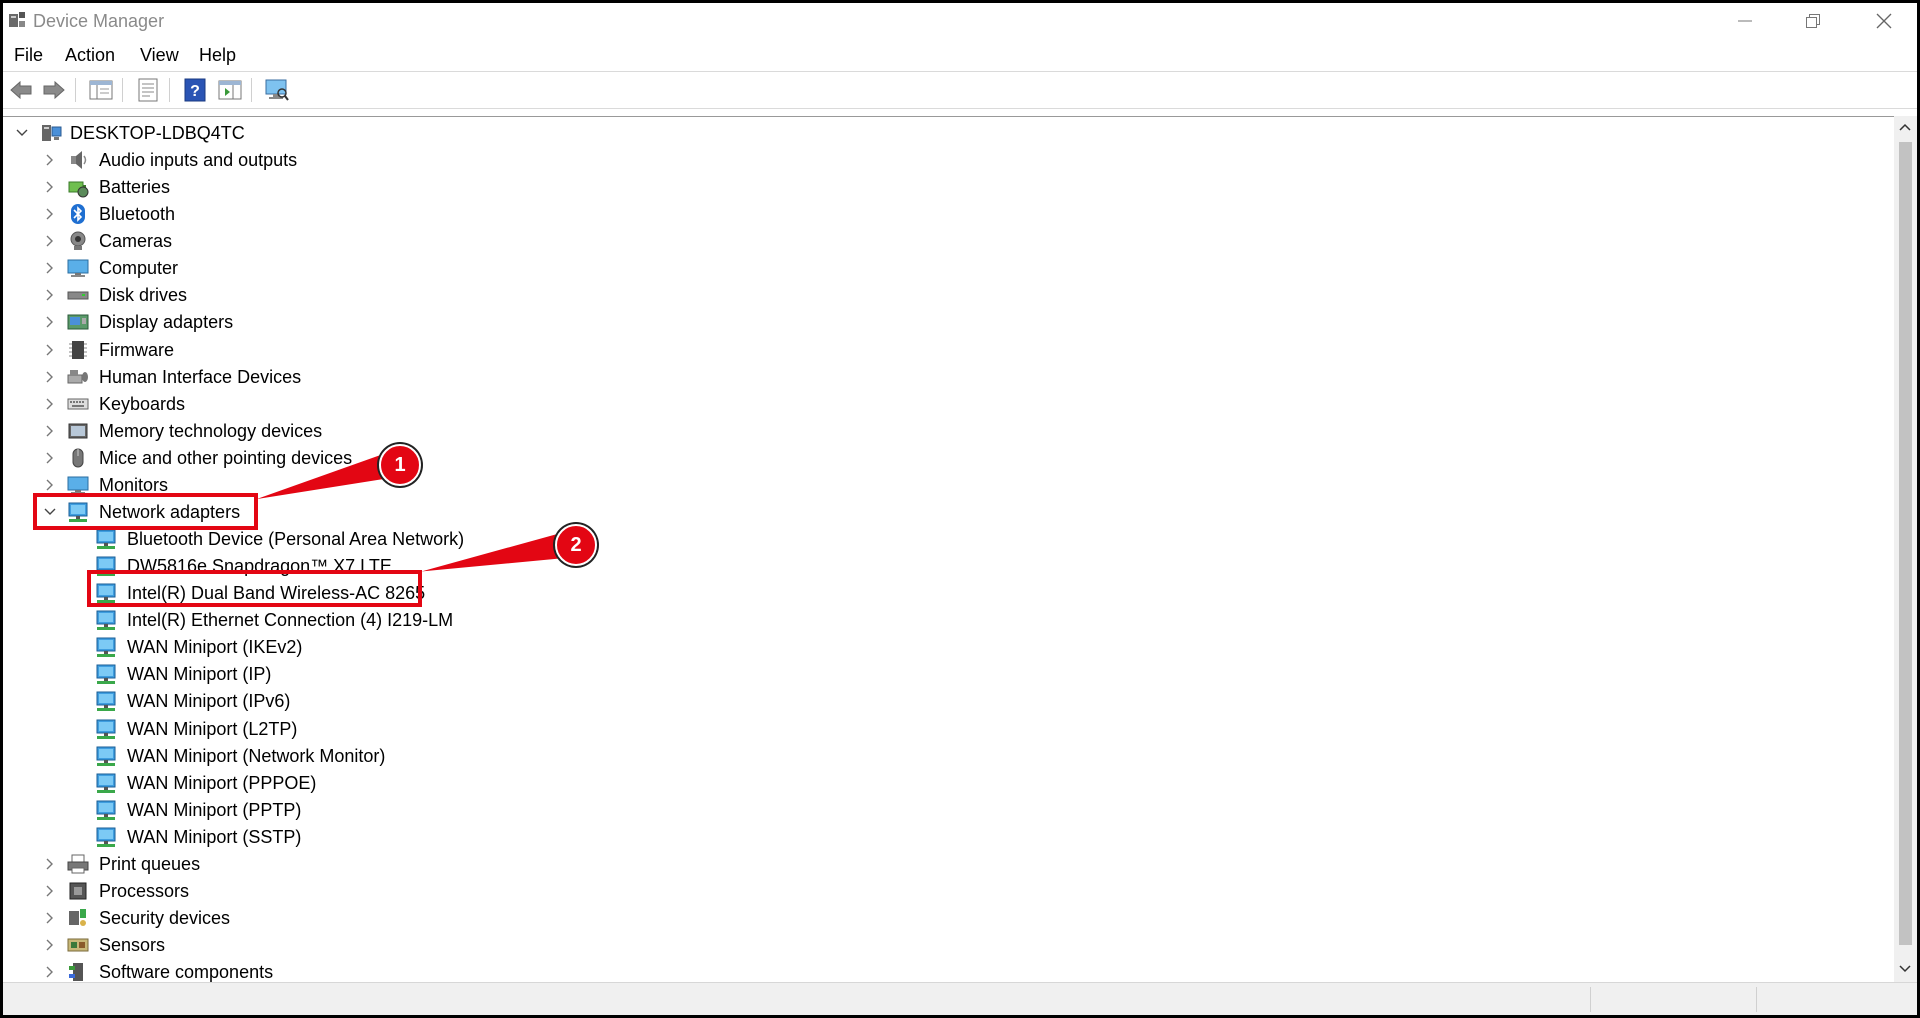 Image resolution: width=1920 pixels, height=1018 pixels. Describe the element at coordinates (145, 511) in the screenshot. I see `highlight-network-adapters` at that location.